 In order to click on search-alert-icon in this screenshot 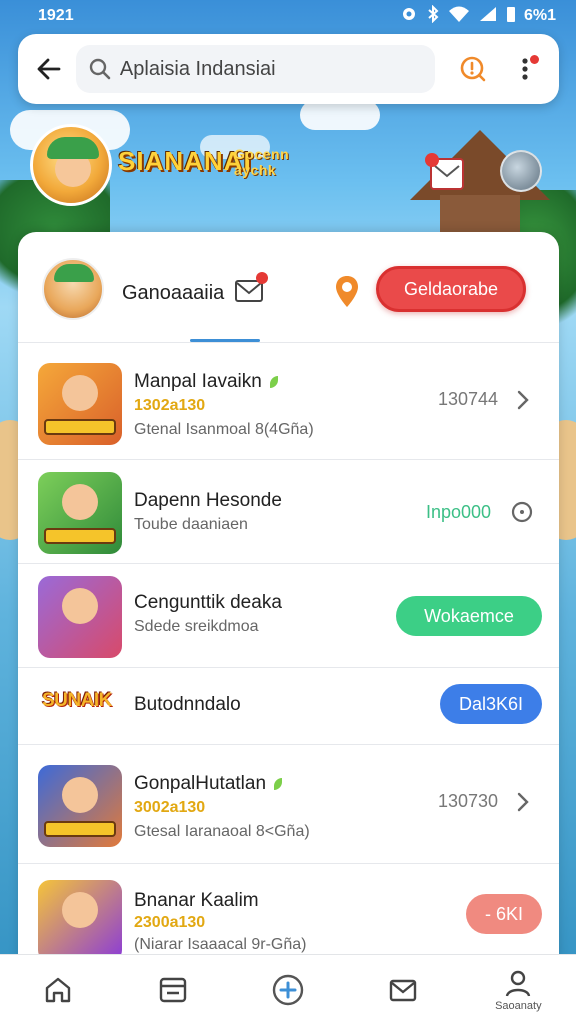, I will do `click(473, 69)`.